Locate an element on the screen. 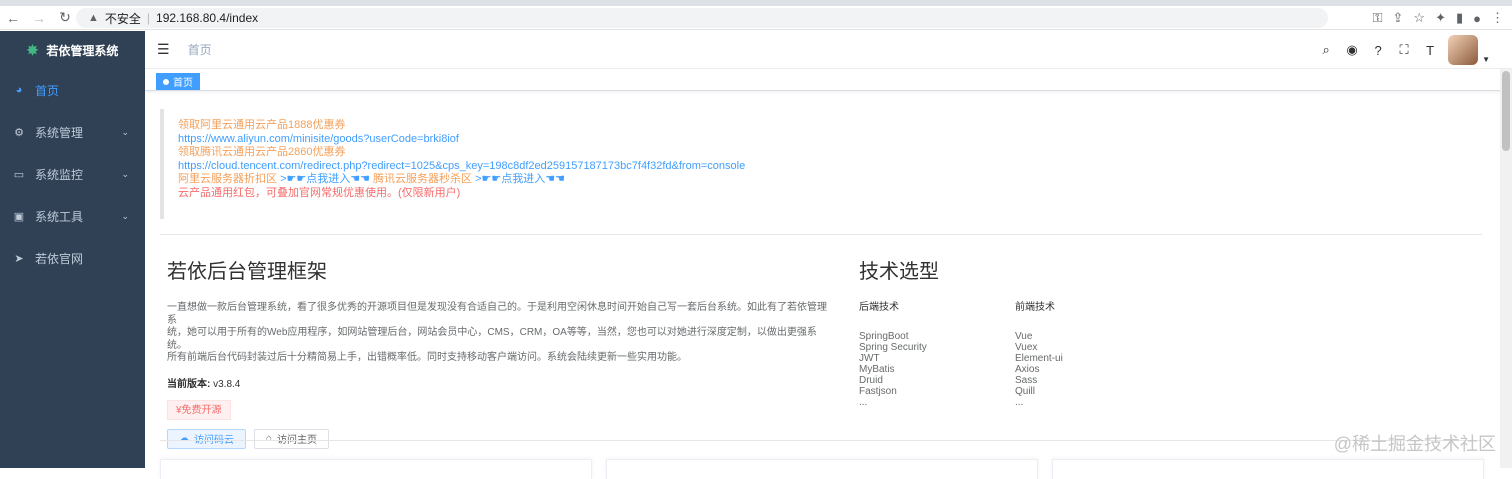 The height and width of the screenshot is (479, 1512). intro-title: 若依后台管理框架 is located at coordinates (247, 272).